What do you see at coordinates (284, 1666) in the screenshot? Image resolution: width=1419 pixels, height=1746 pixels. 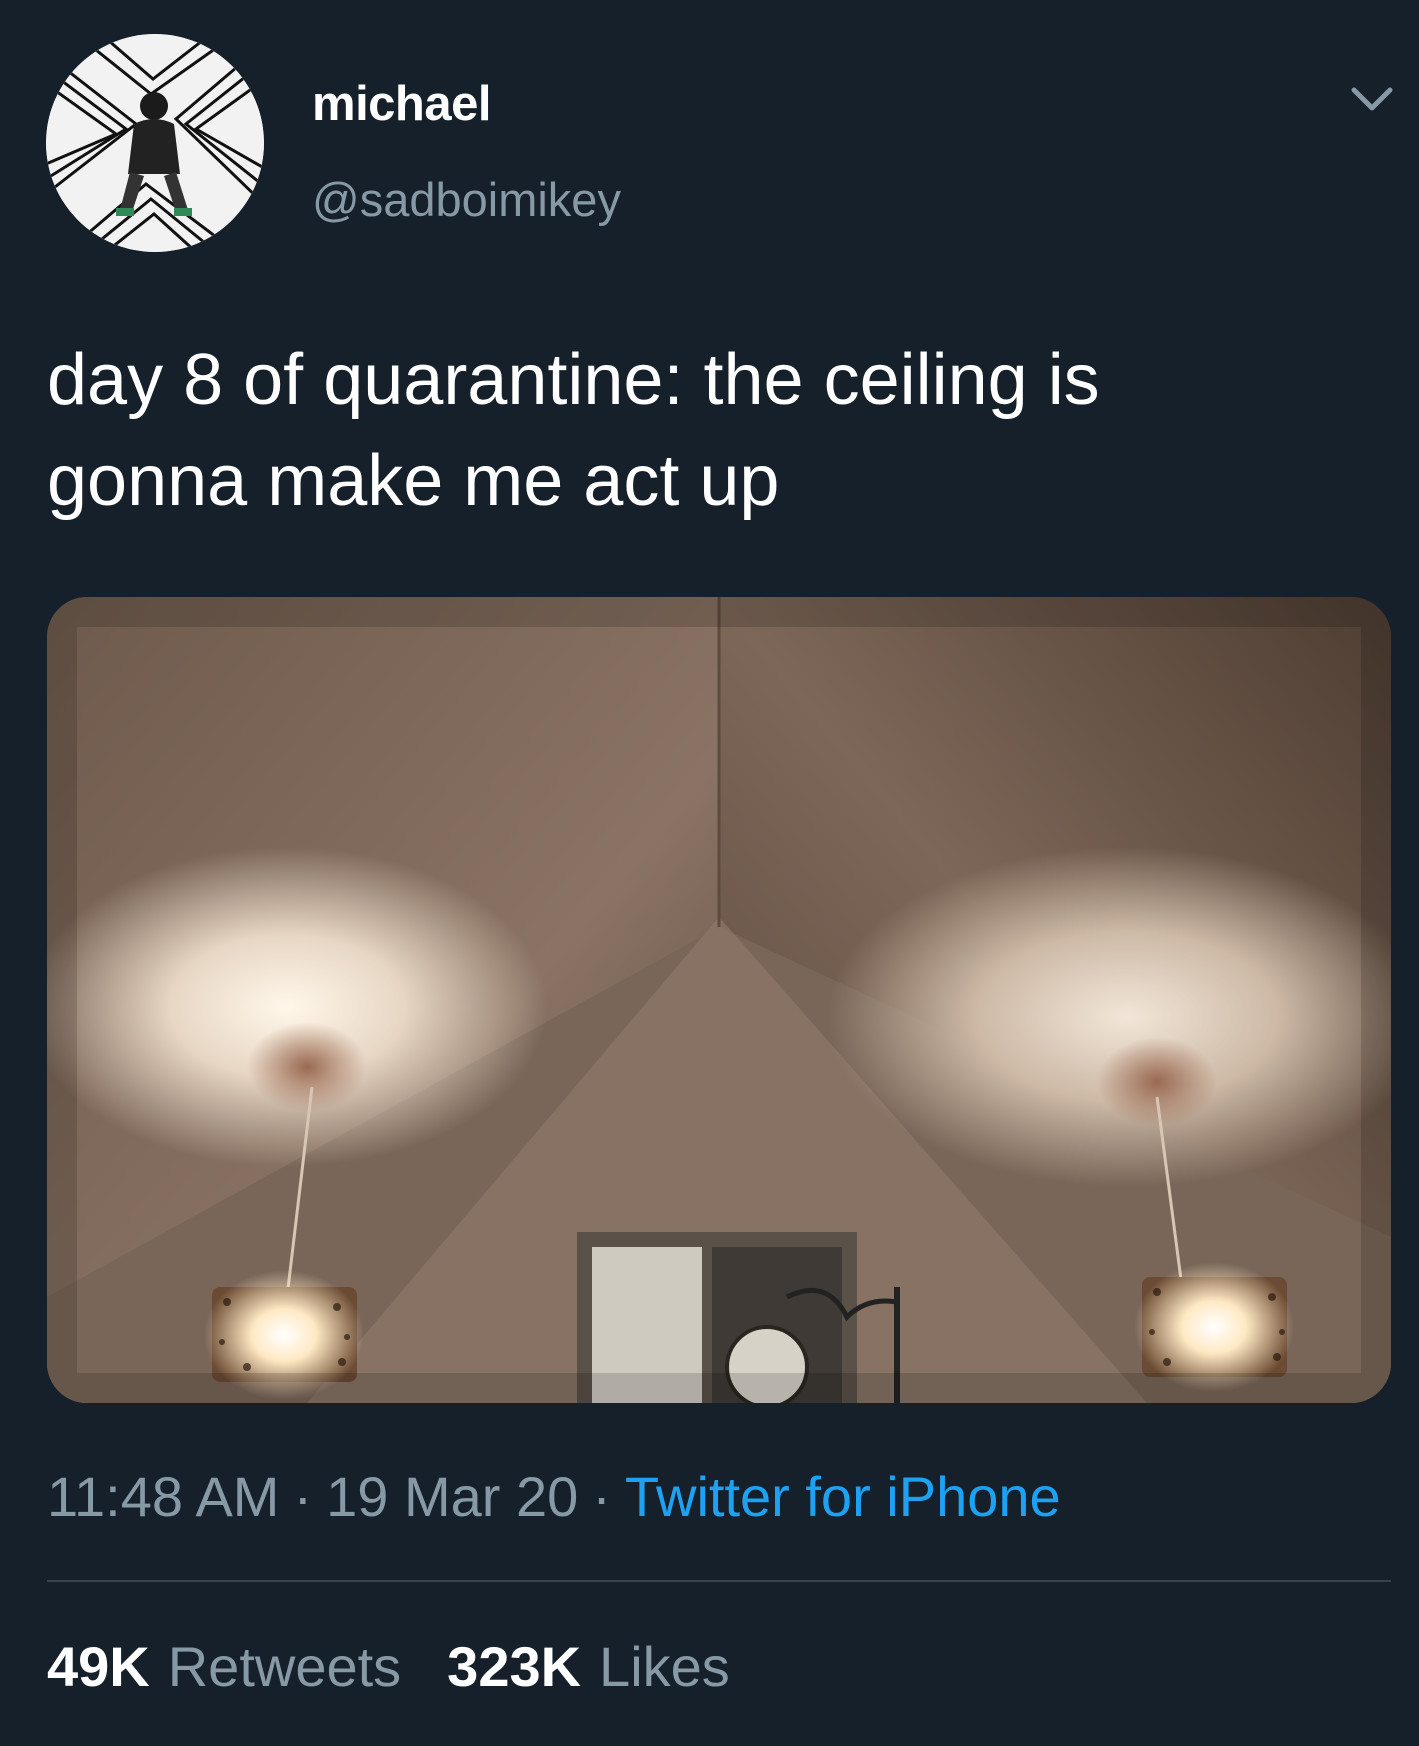 I see `retweets-label: Retweets` at bounding box center [284, 1666].